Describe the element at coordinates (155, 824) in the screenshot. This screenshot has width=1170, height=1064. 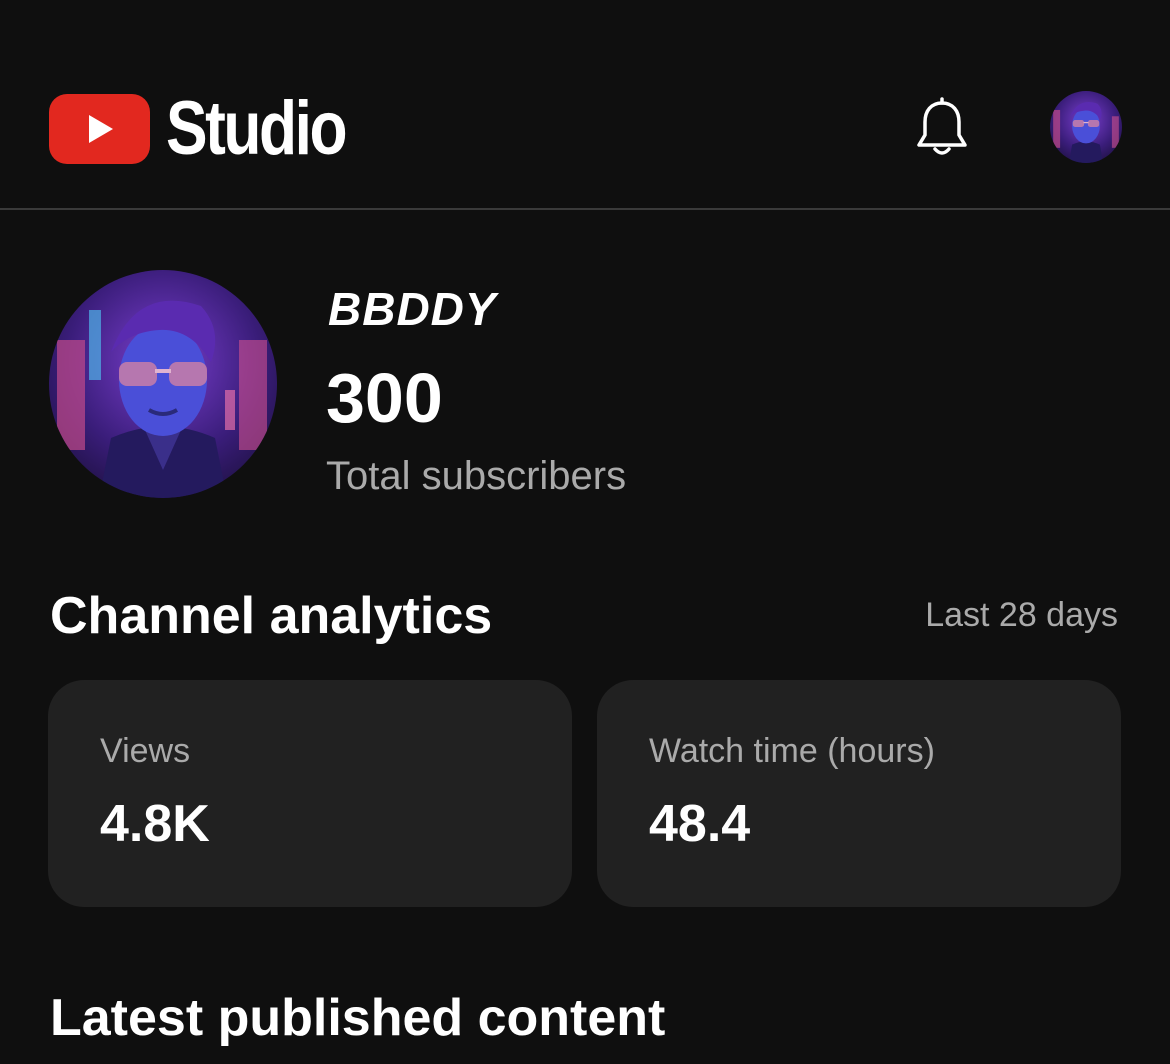
I see `views-value: 4.8K` at that location.